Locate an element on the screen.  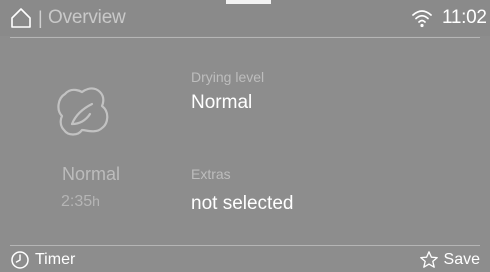
program-duration: 2:35h is located at coordinates (80, 201).